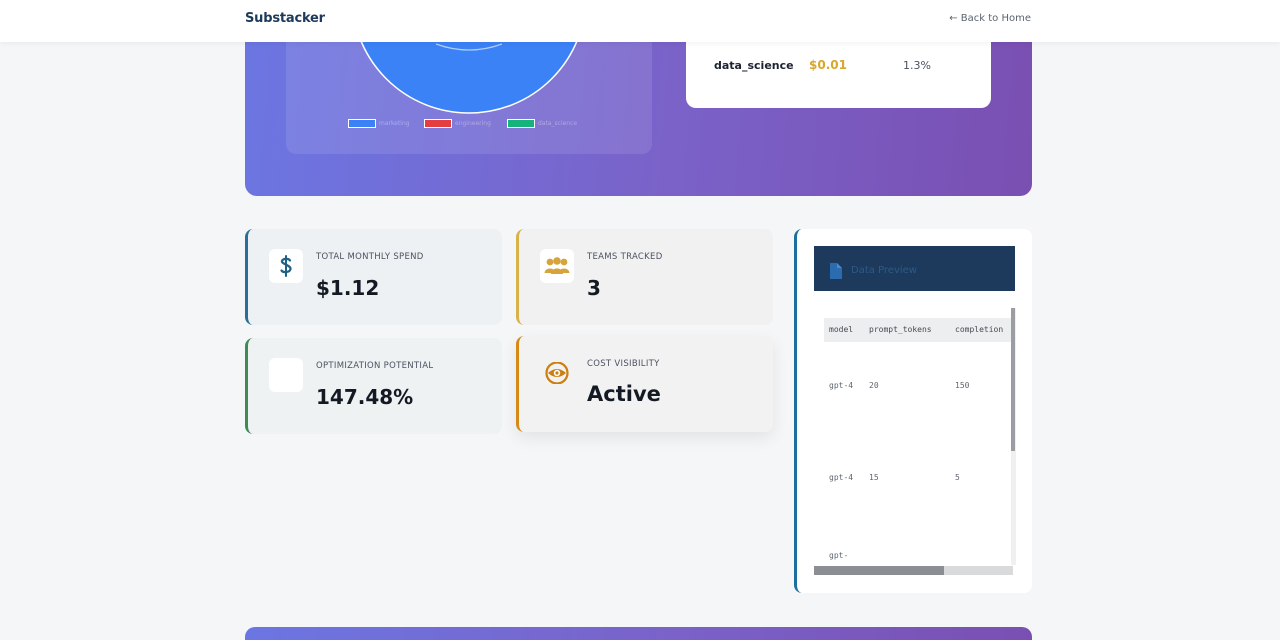 The image size is (1280, 640). I want to click on users-icon, so click(557, 266).